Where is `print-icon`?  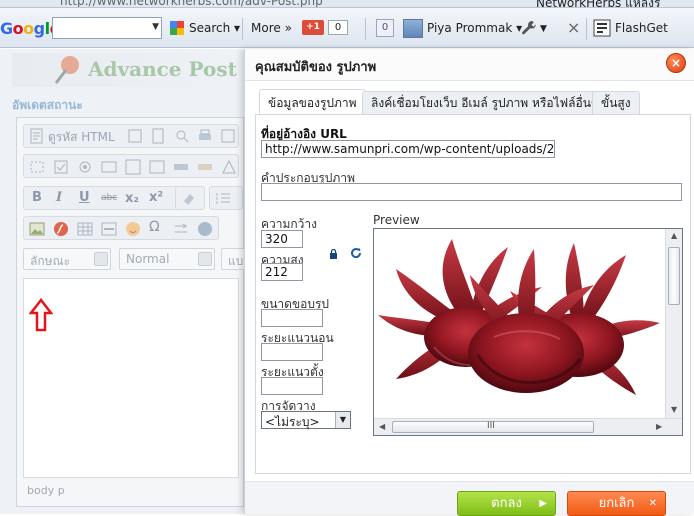
print-icon is located at coordinates (205, 136).